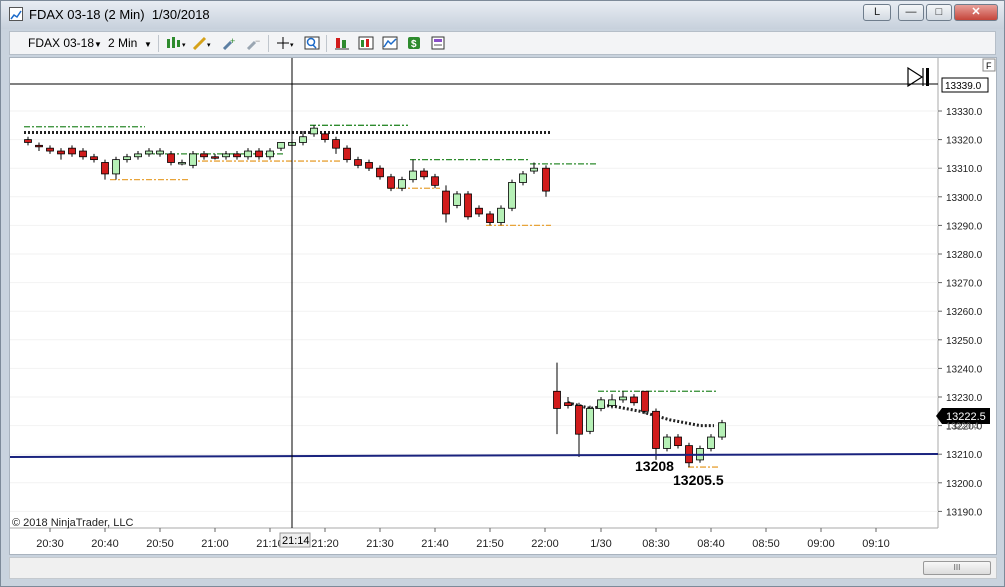 This screenshot has width=1005, height=587. I want to click on drawing-tool-icon: ▾, so click(203, 43).